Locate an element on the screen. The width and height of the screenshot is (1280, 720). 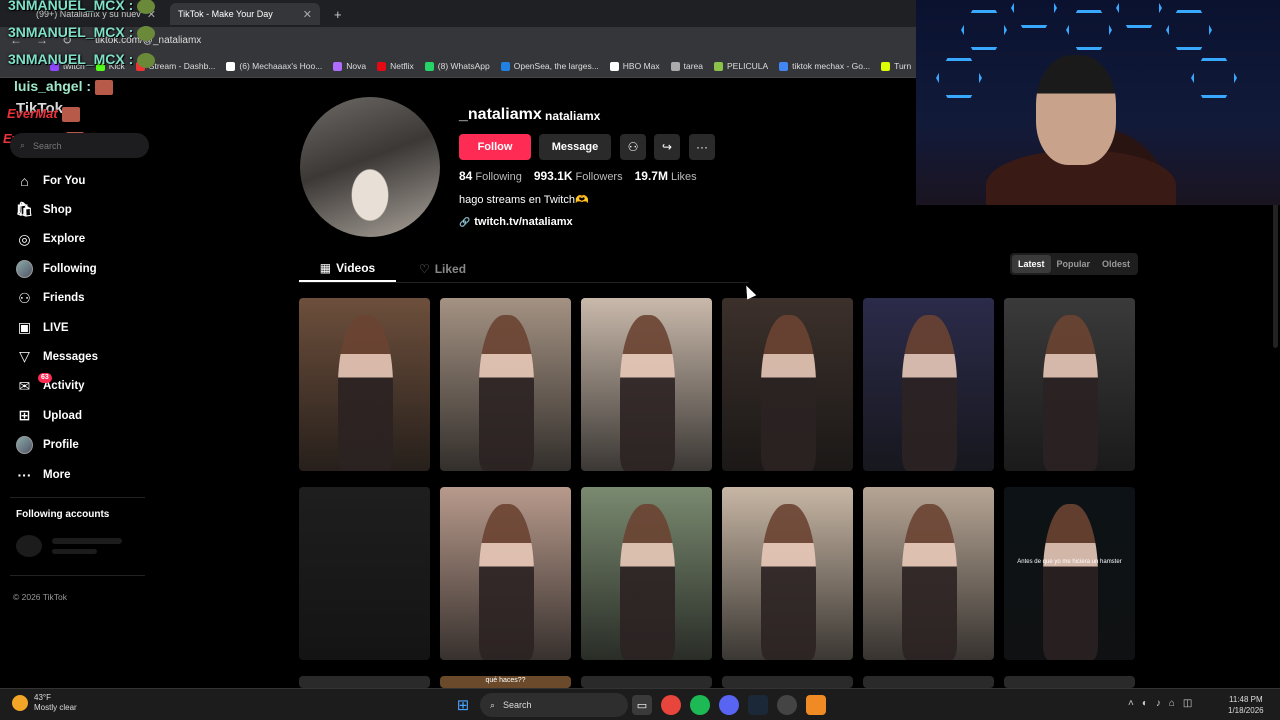
sidebar-item-live: ▣ LIVE is located at coordinates (42, 327).